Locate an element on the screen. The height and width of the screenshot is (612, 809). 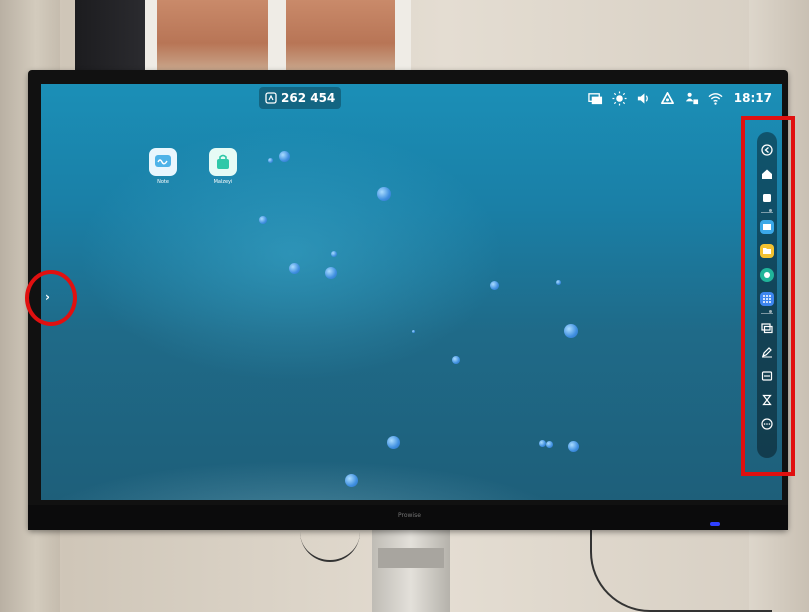
cable is located at coordinates (681, 571).